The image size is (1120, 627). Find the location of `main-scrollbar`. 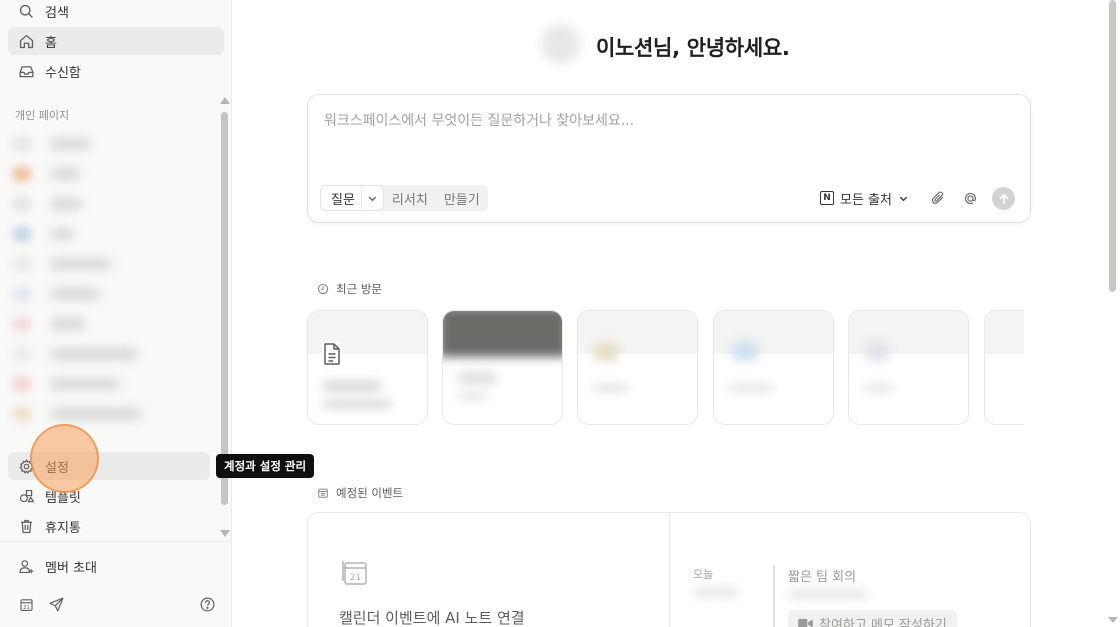

main-scrollbar is located at coordinates (1112, 146).